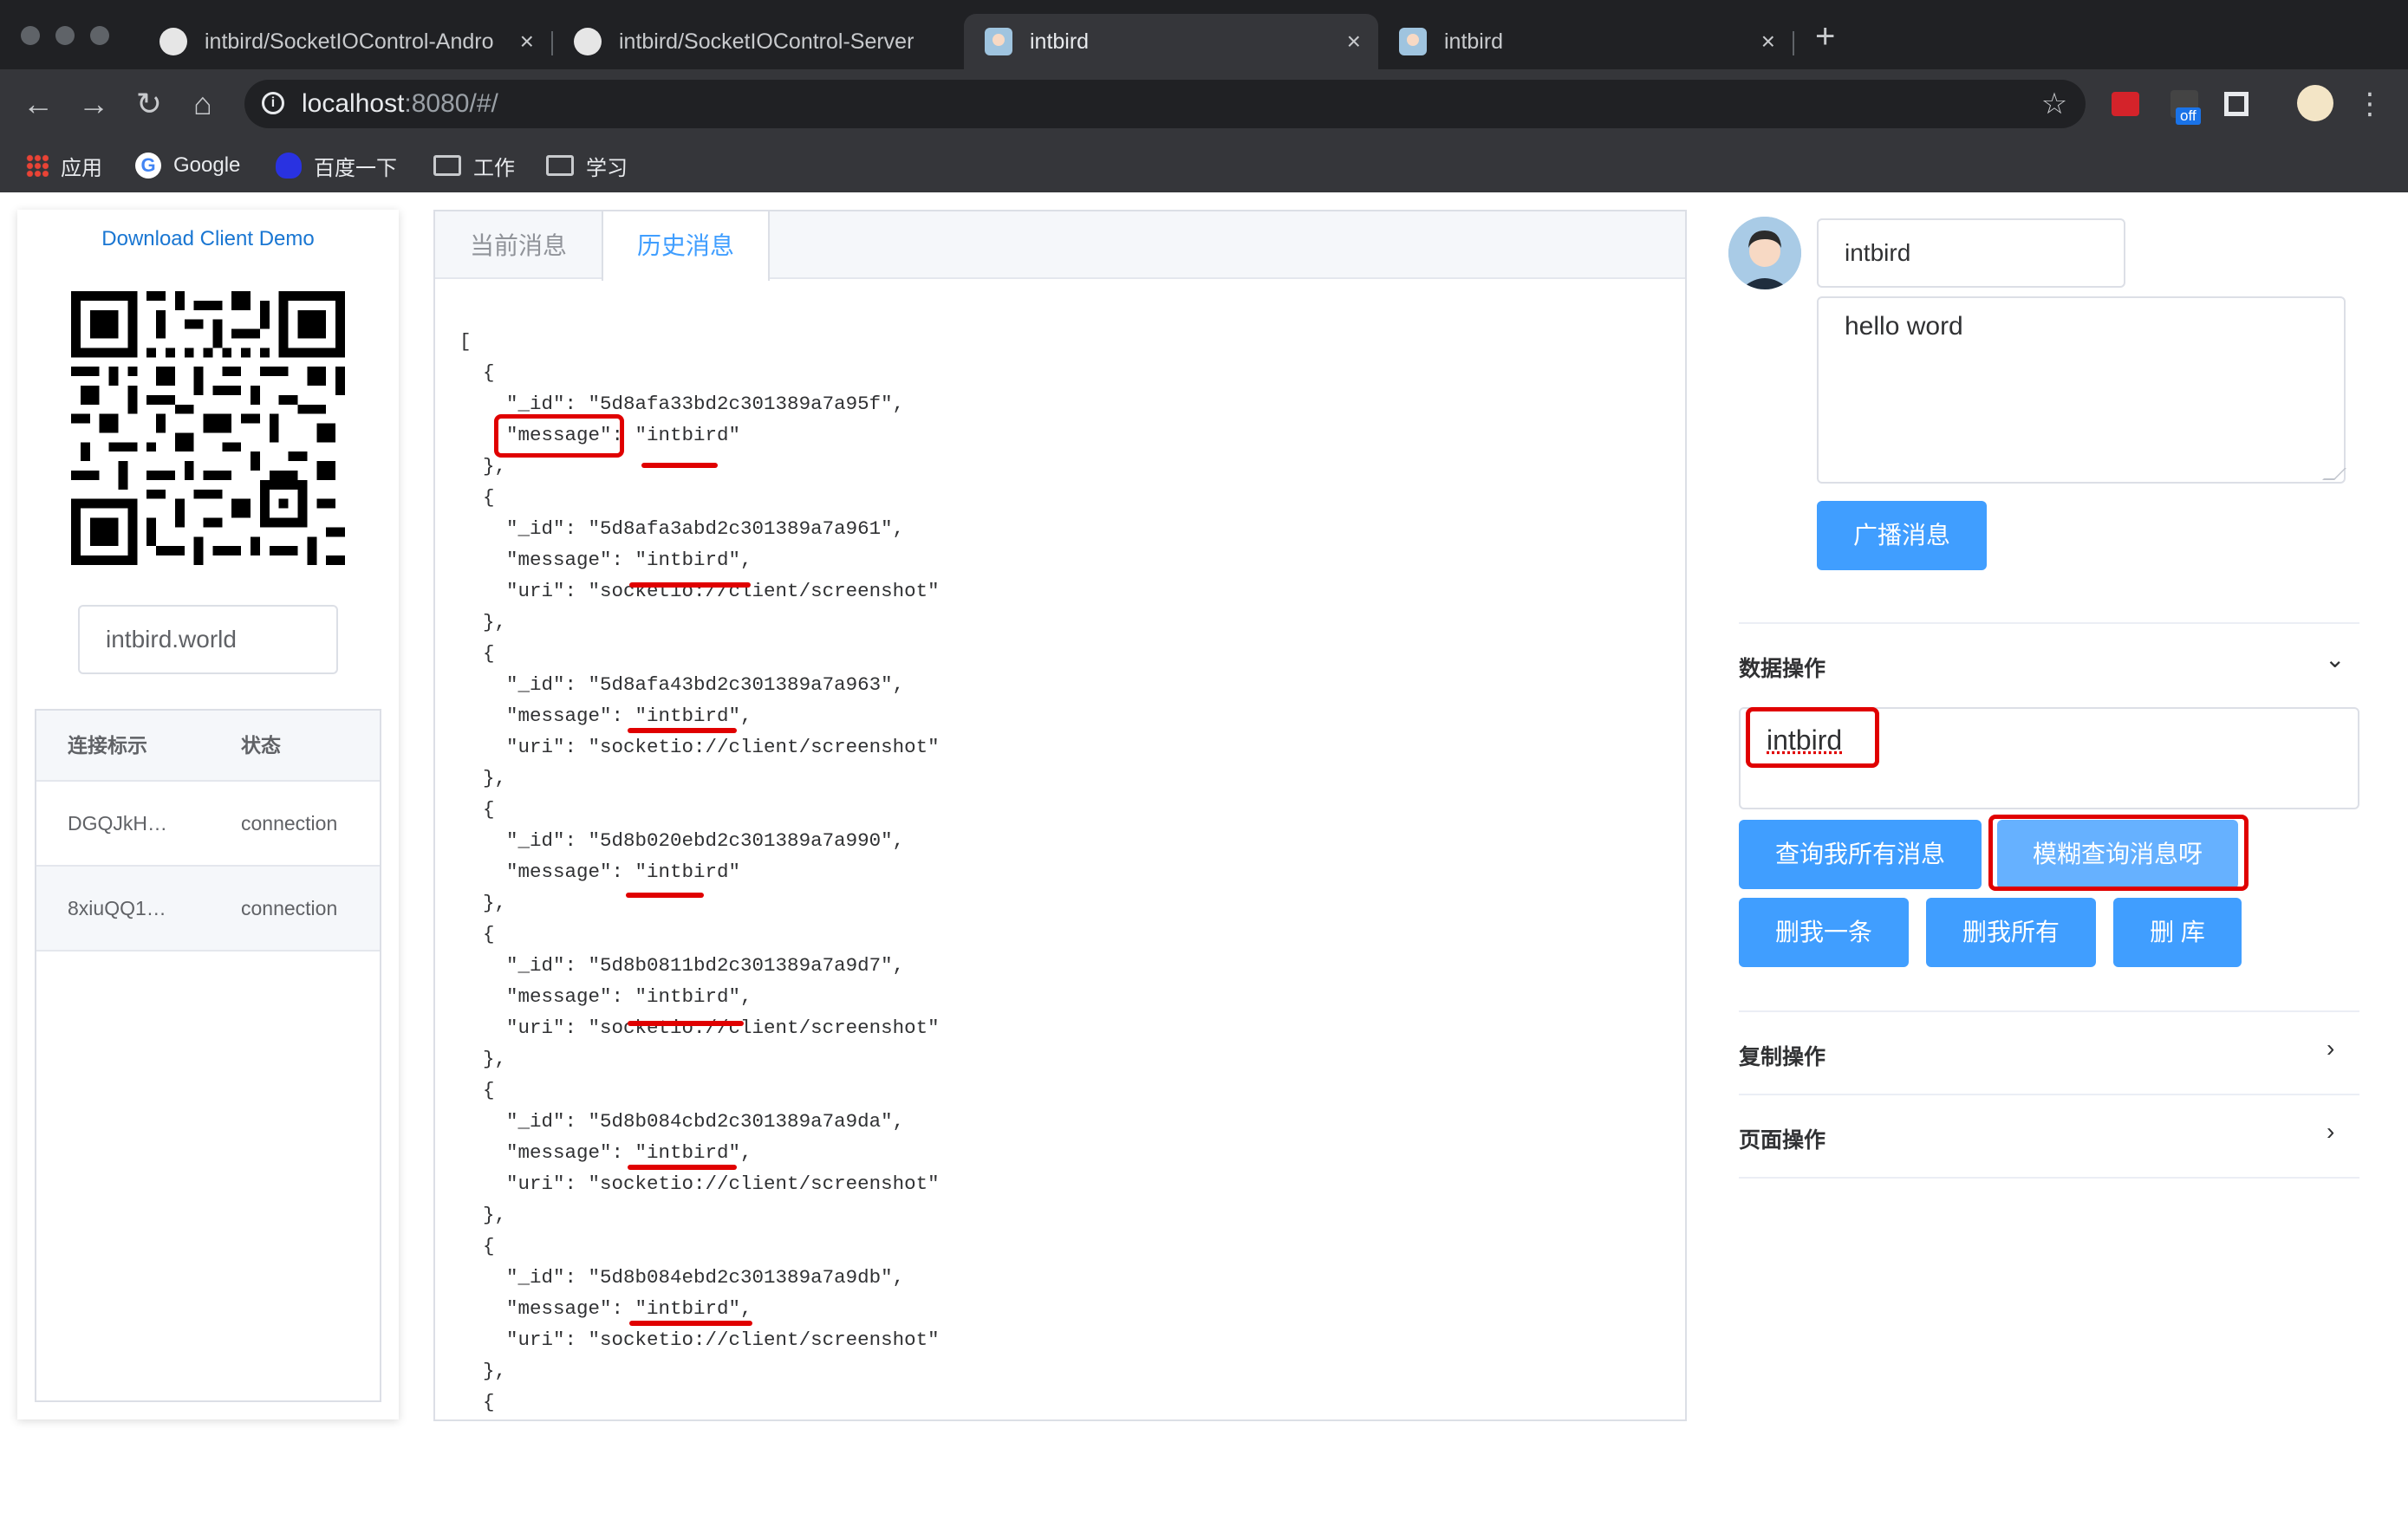 The image size is (2408, 1520). What do you see at coordinates (686, 246) in the screenshot?
I see `tab-history-messages: 历史消息` at bounding box center [686, 246].